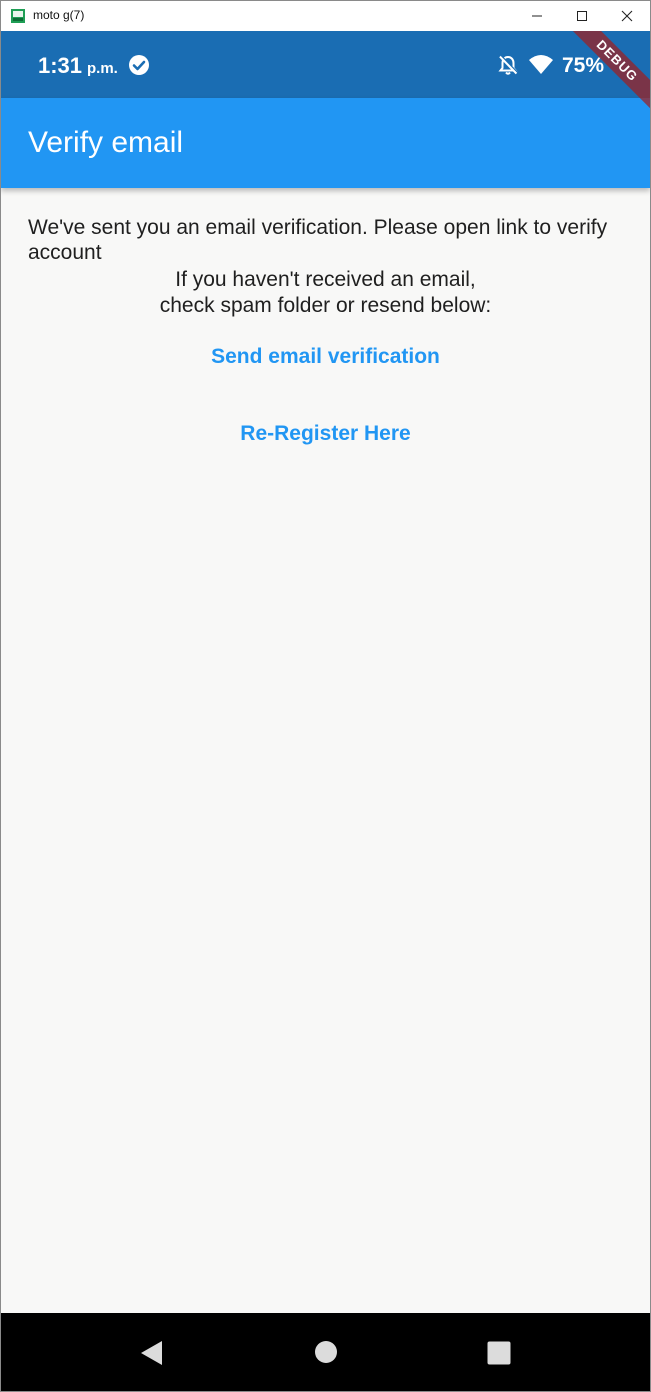  What do you see at coordinates (325, 357) in the screenshot?
I see `send-email-verification-button: Send email verification` at bounding box center [325, 357].